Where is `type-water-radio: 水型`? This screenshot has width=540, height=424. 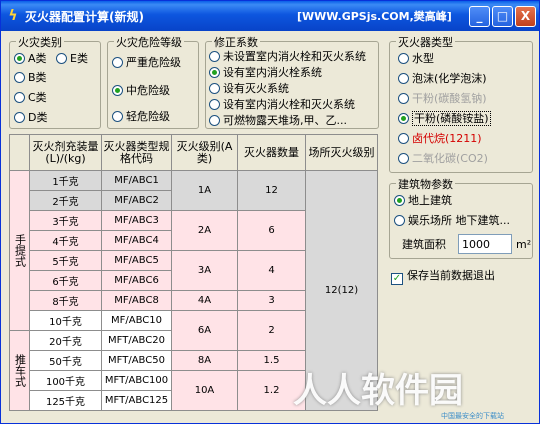 type-water-radio: 水型 is located at coordinates (416, 59).